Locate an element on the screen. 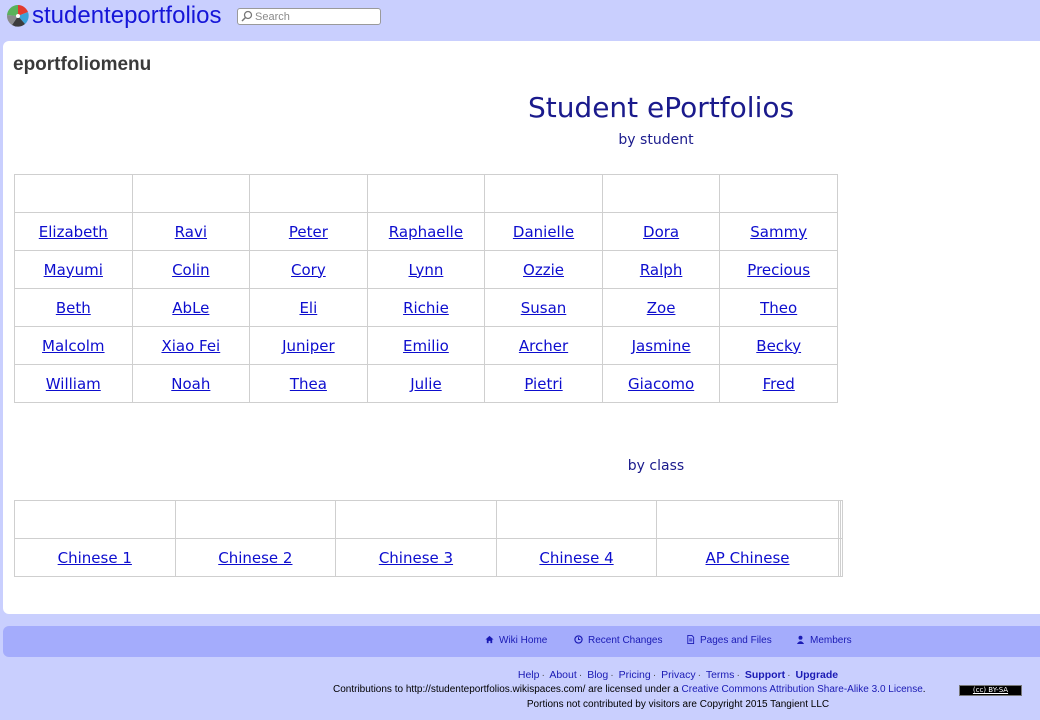 Image resolution: width=1040 pixels, height=720 pixels. portfolio-link: Theo is located at coordinates (778, 308).